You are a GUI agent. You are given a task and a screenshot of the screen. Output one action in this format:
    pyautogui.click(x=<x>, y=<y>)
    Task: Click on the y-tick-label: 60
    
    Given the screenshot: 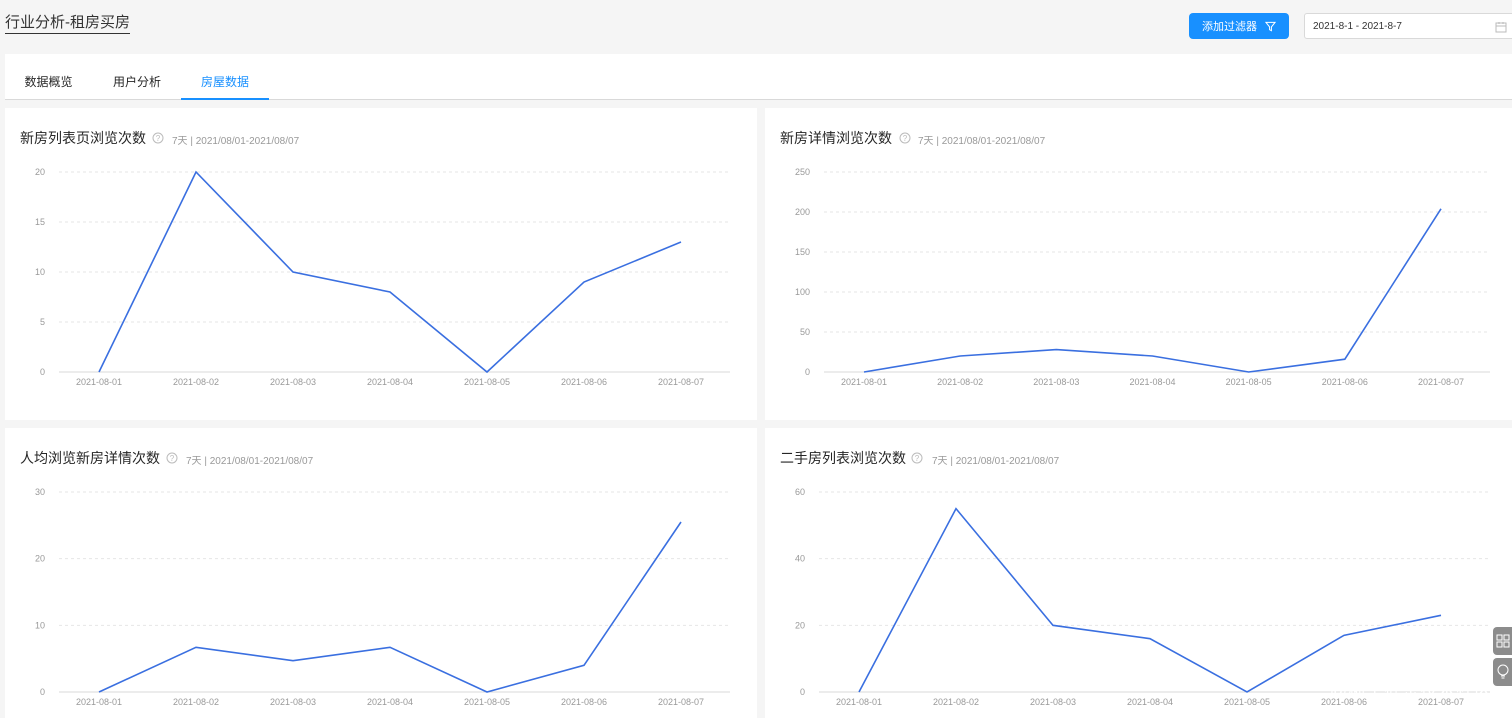 What is the action you would take?
    pyautogui.click(x=800, y=492)
    